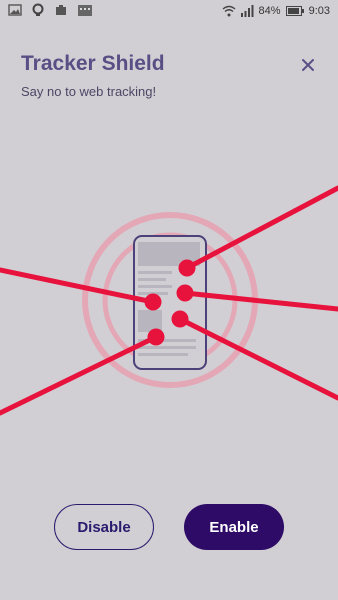 Image resolution: width=338 pixels, height=600 pixels. Describe the element at coordinates (61, 10) in the screenshot. I see `puzzle-icon` at that location.